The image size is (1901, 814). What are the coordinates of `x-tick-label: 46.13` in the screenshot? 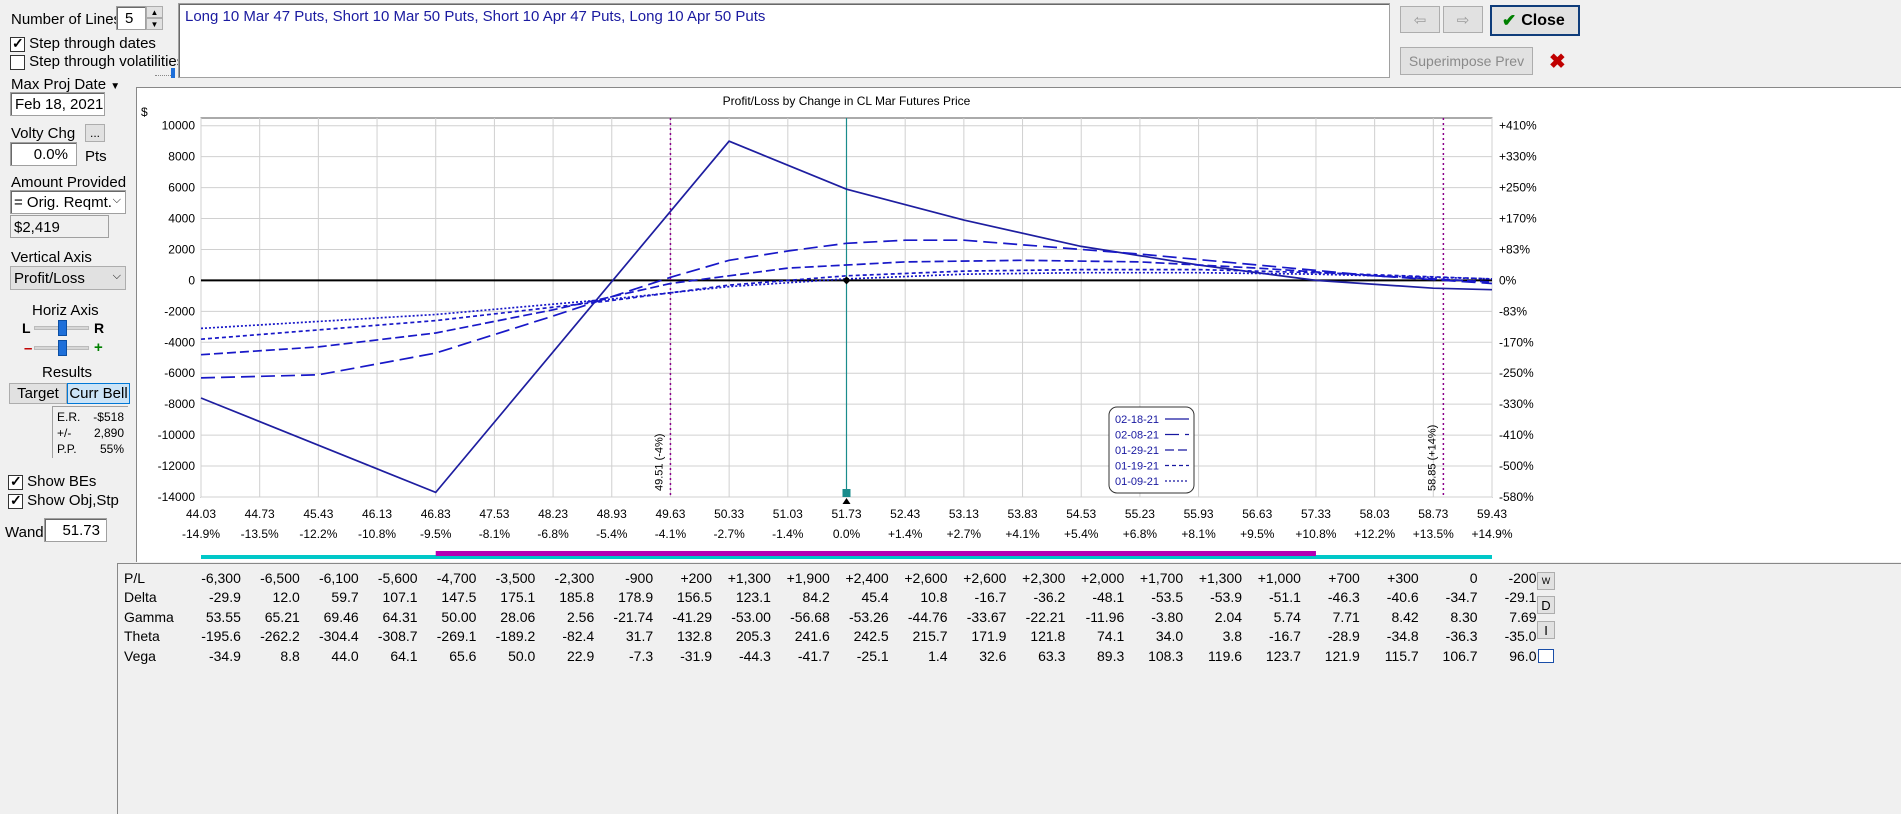 It's located at (377, 514).